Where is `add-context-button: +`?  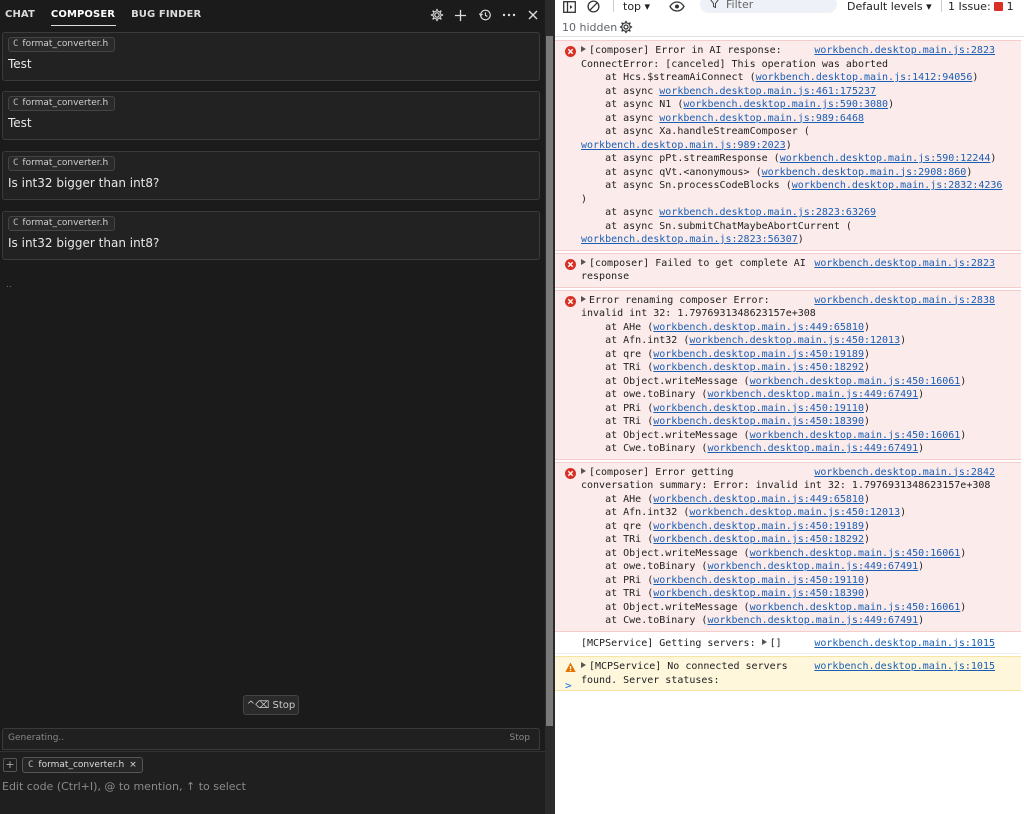
add-context-button: + is located at coordinates (10, 765).